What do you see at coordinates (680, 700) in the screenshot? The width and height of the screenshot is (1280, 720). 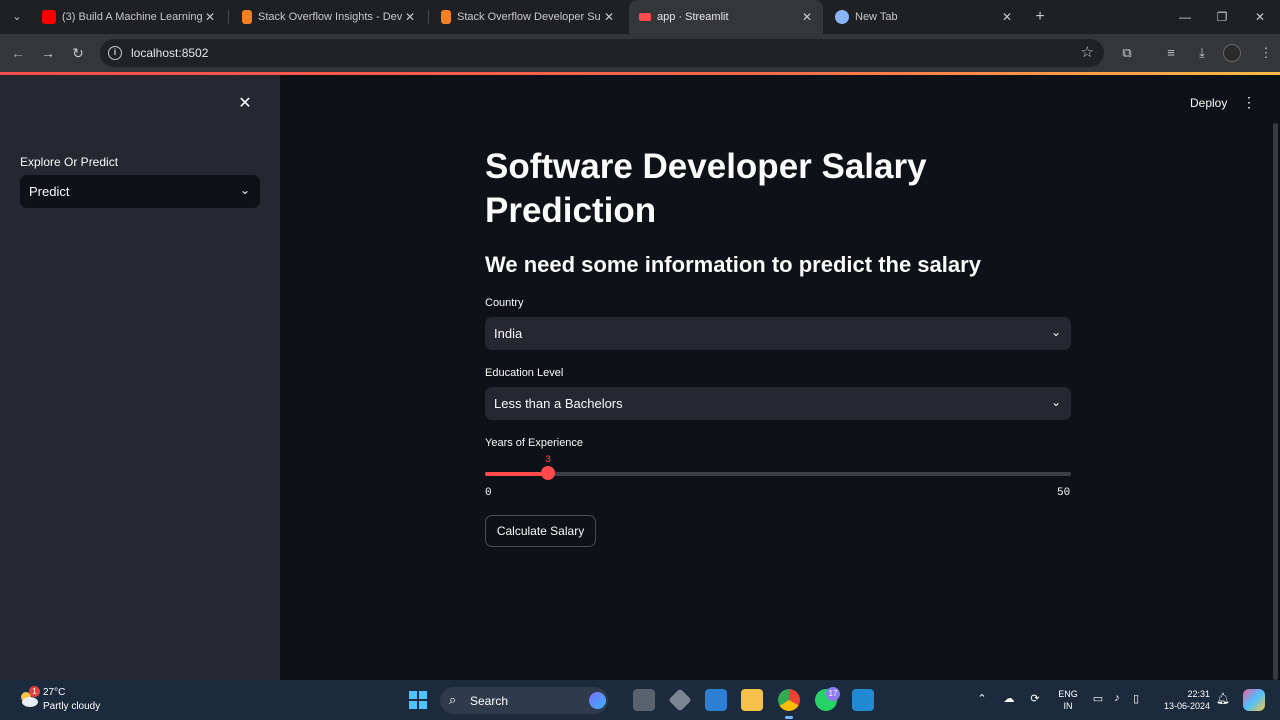 I see `app-cube-icon` at bounding box center [680, 700].